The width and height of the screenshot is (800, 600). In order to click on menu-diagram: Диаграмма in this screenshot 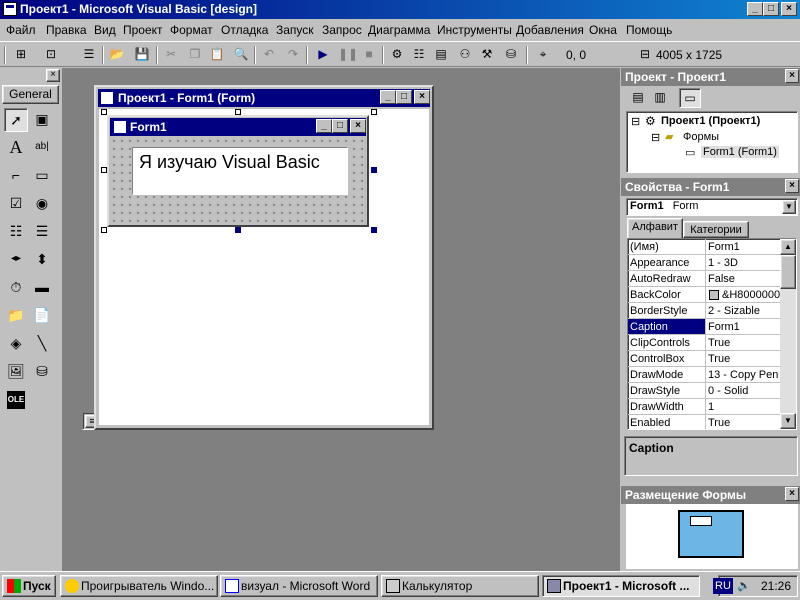, I will do `click(399, 30)`.